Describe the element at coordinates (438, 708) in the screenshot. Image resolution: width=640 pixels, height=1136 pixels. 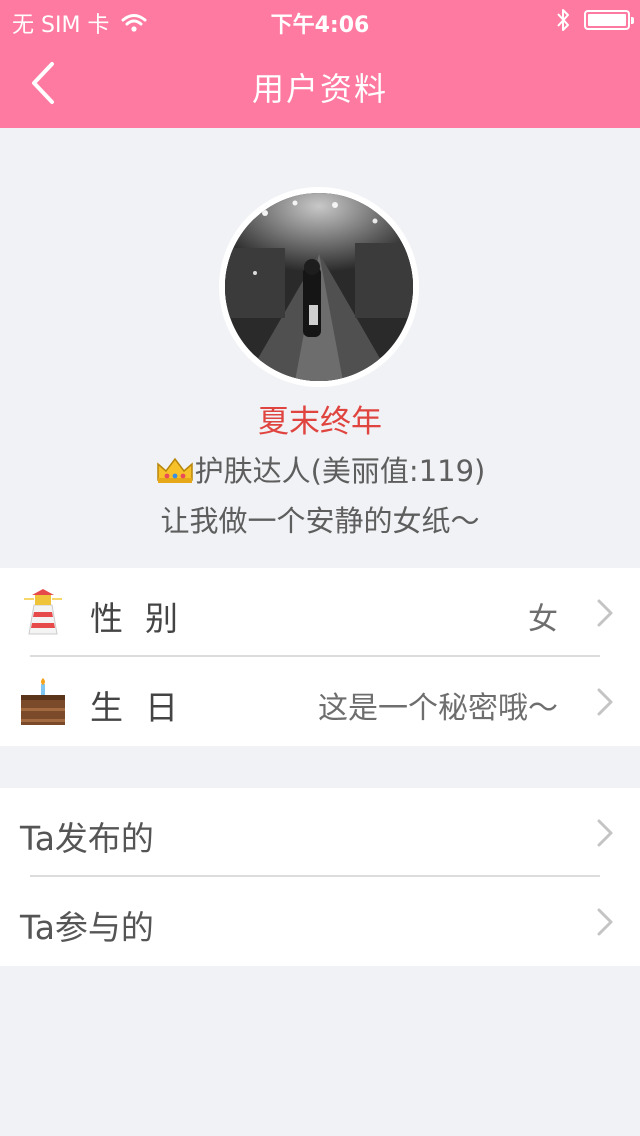
I see `birthday-value: 这是一个秘密哦～` at that location.